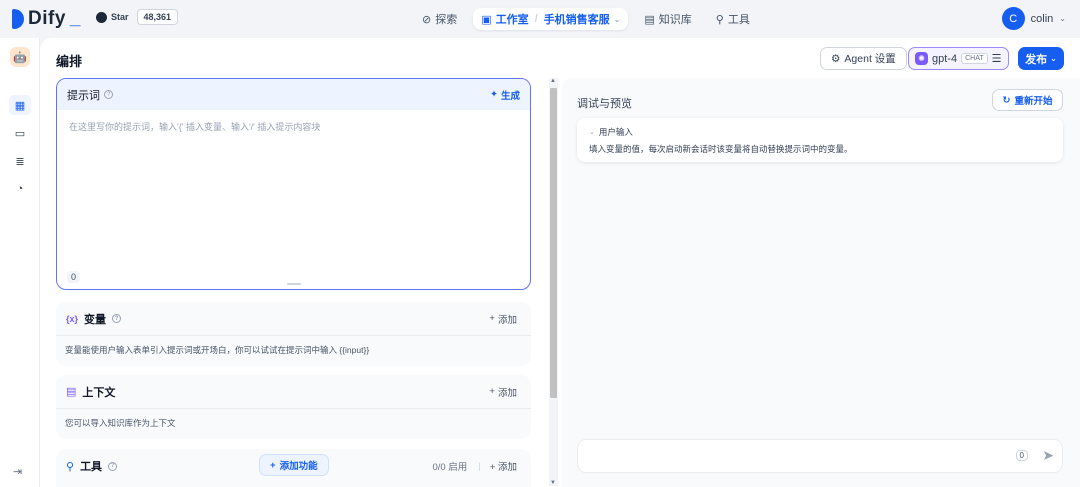 Image resolution: width=1080 pixels, height=487 pixels. Describe the element at coordinates (503, 466) in the screenshot. I see `add-tool-button: + 添加` at that location.